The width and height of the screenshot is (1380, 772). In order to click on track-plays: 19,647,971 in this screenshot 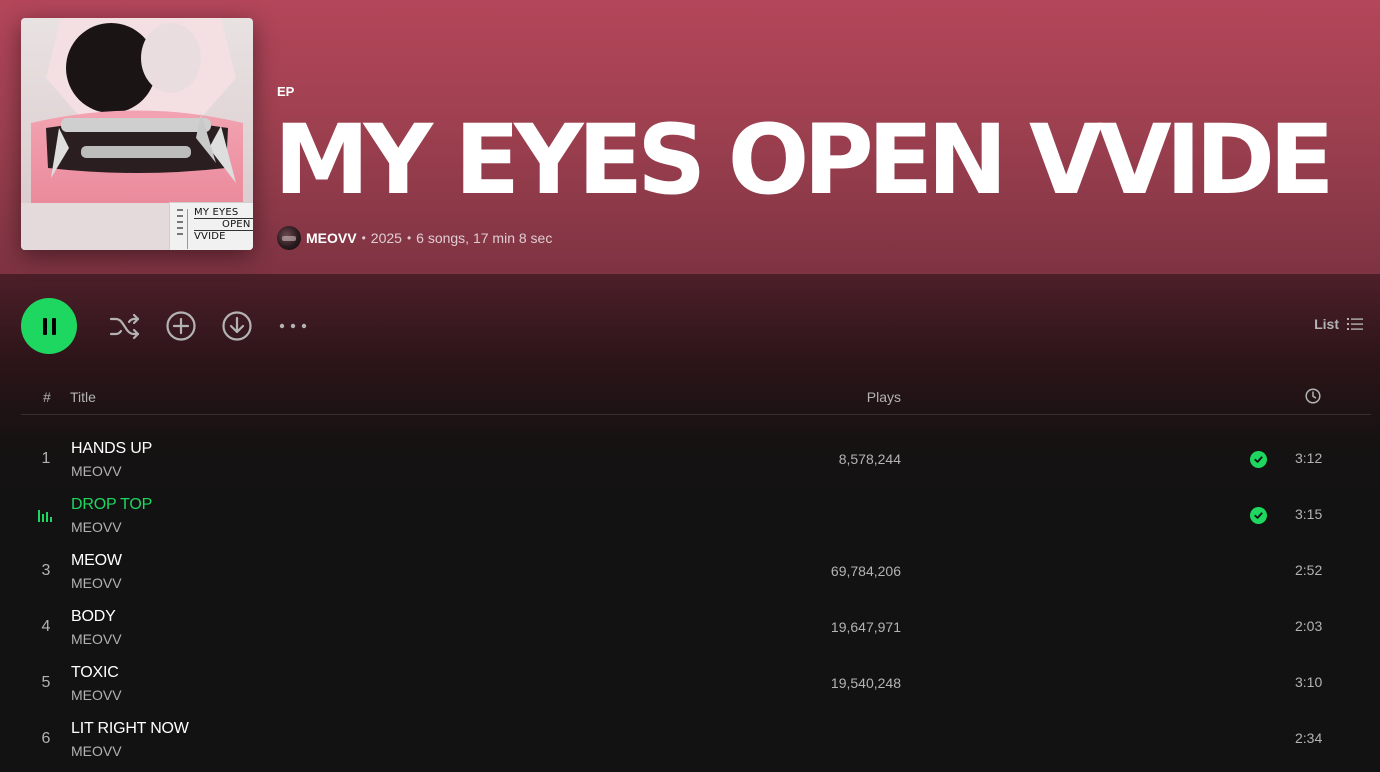, I will do `click(865, 627)`.